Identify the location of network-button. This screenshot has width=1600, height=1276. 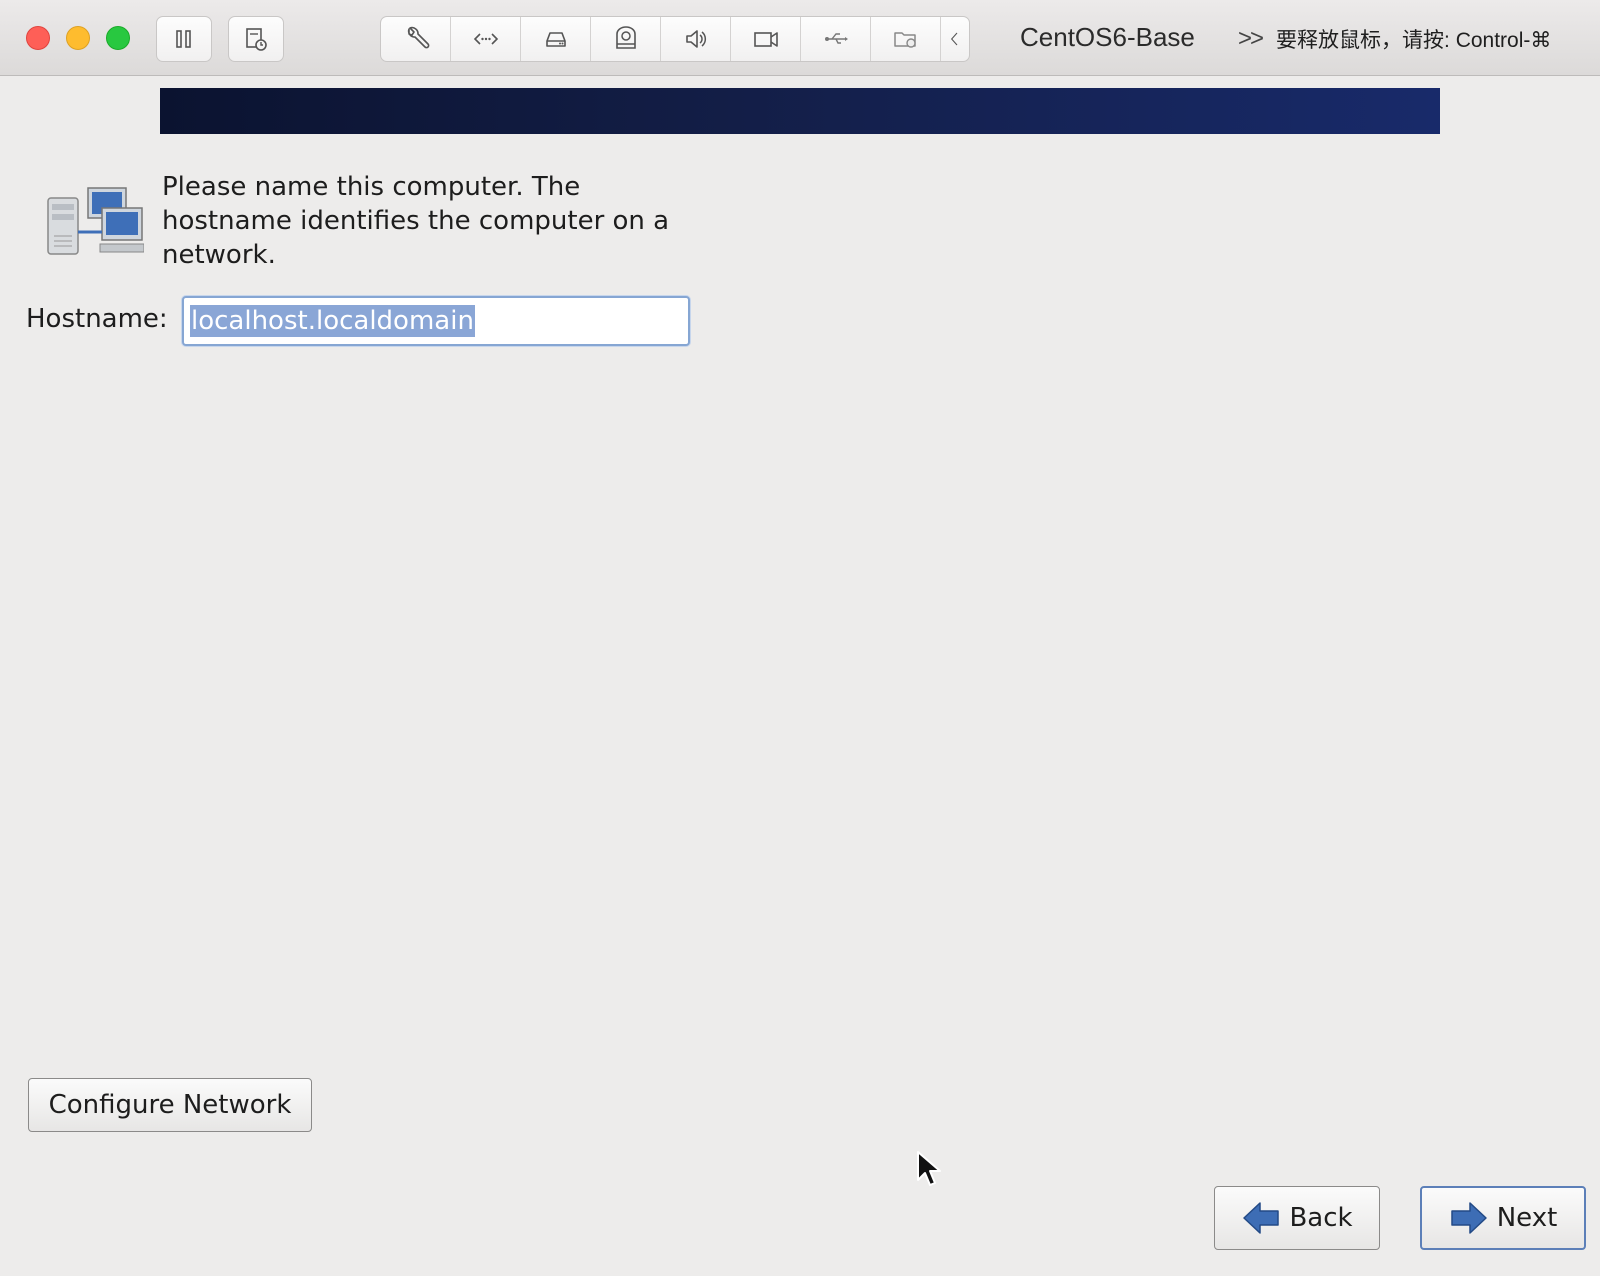
(486, 39).